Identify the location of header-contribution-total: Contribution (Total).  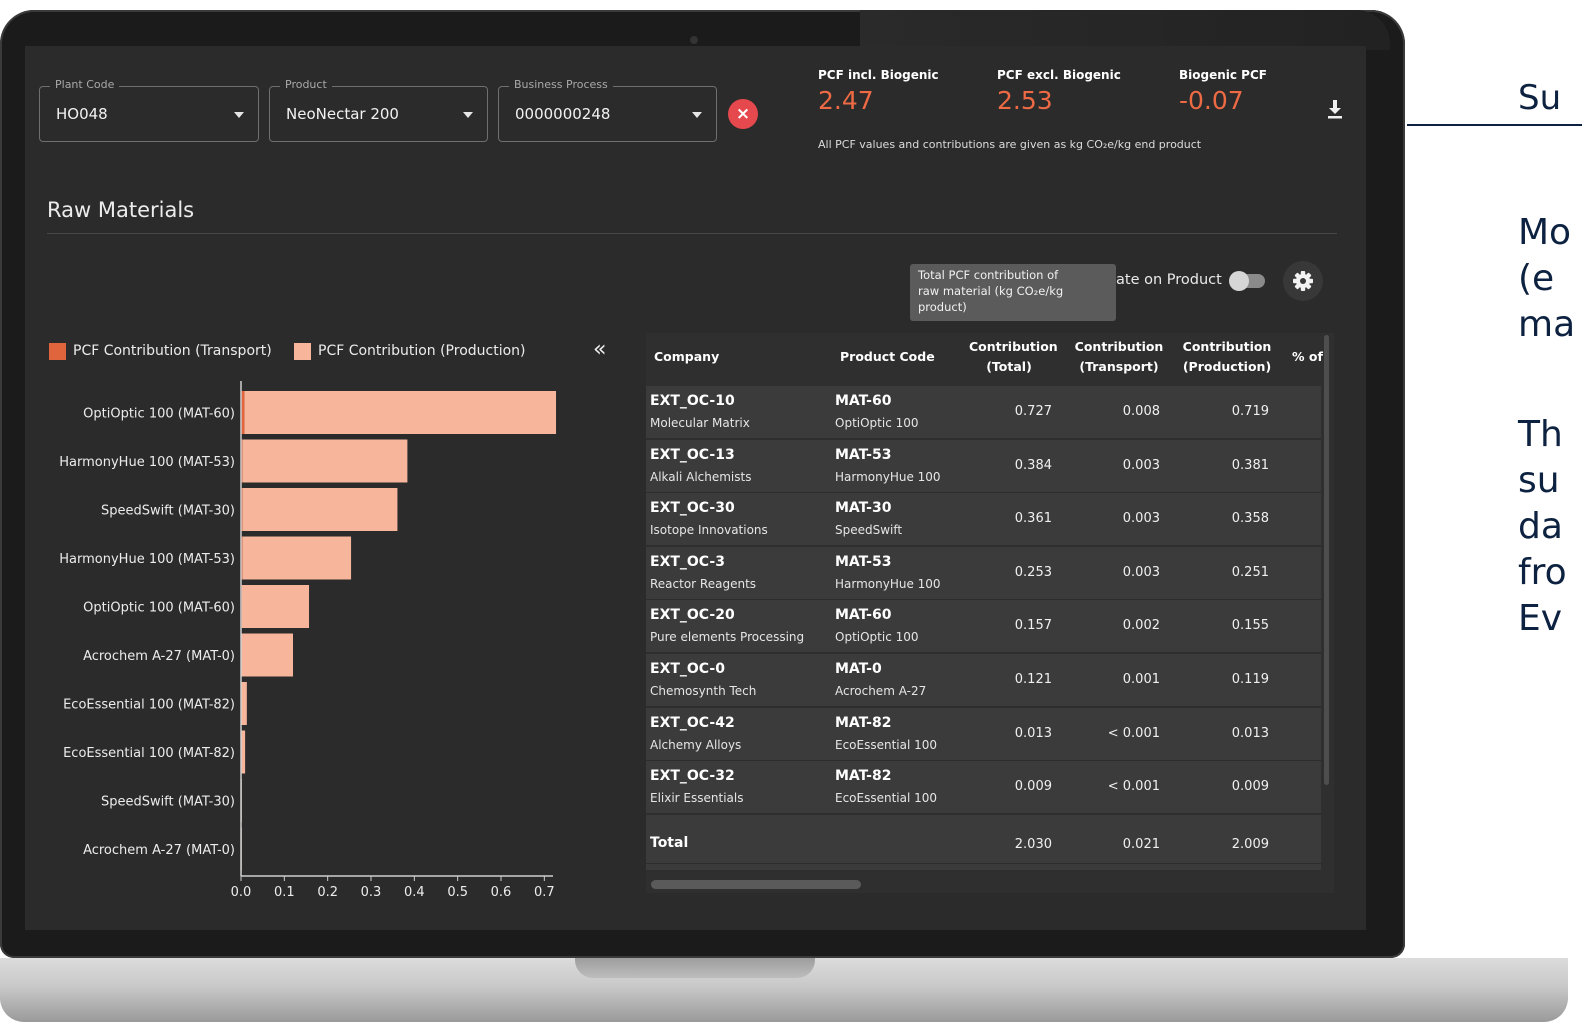
(1013, 357).